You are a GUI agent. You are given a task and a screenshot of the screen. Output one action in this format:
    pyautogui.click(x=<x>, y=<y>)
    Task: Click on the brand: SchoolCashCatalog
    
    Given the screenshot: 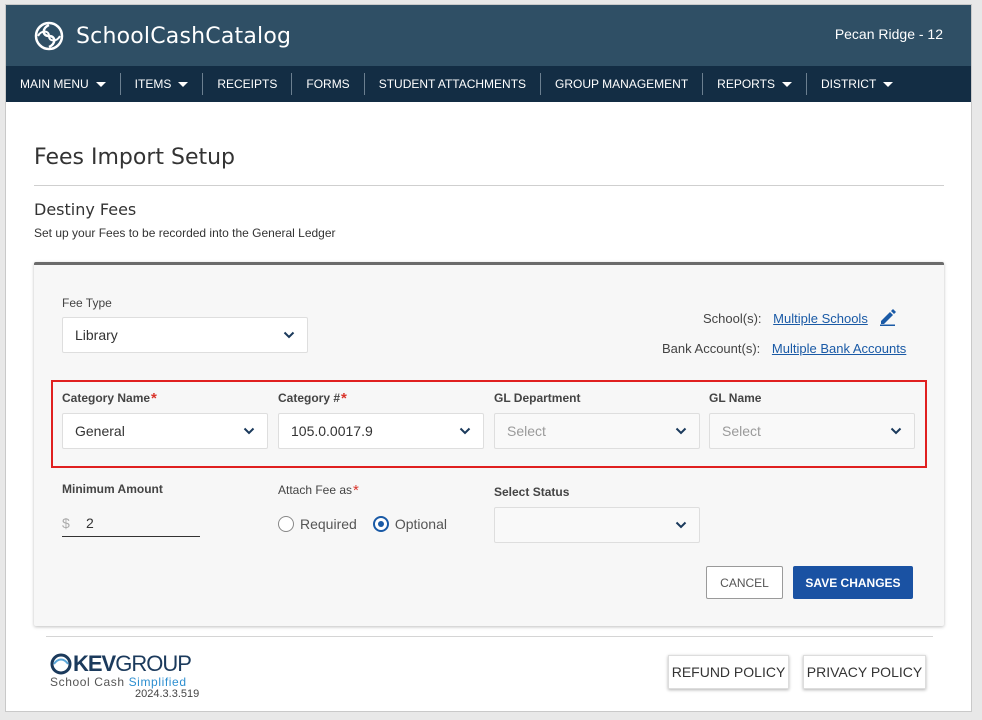 What is the action you would take?
    pyautogui.click(x=162, y=36)
    